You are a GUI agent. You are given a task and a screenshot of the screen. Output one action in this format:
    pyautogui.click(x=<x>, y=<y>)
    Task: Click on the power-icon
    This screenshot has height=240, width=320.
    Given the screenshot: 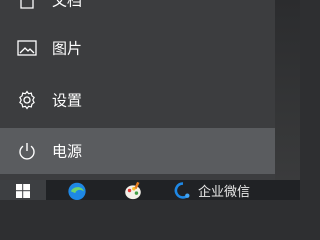 What is the action you would take?
    pyautogui.click(x=27, y=151)
    